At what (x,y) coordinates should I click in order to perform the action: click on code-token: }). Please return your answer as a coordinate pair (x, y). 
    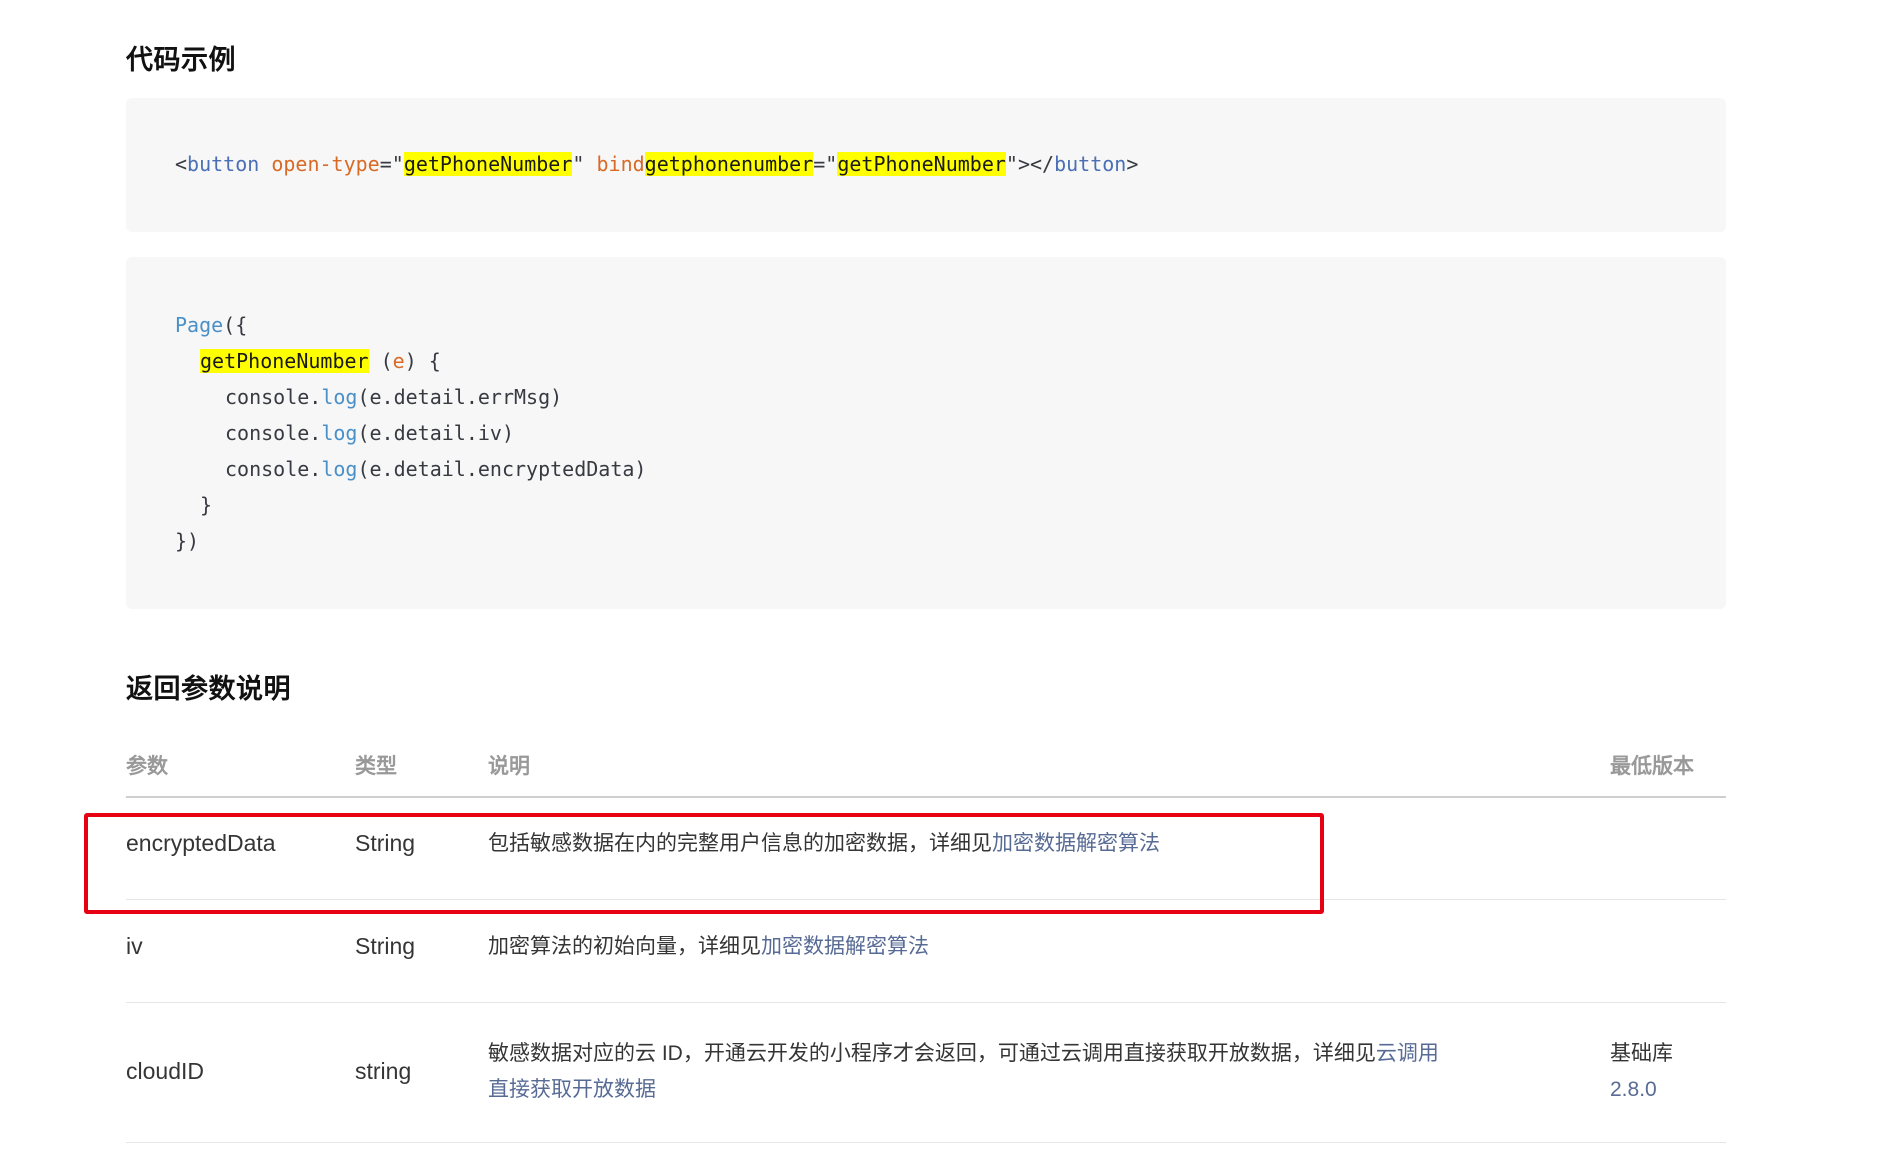
    Looking at the image, I should click on (187, 541).